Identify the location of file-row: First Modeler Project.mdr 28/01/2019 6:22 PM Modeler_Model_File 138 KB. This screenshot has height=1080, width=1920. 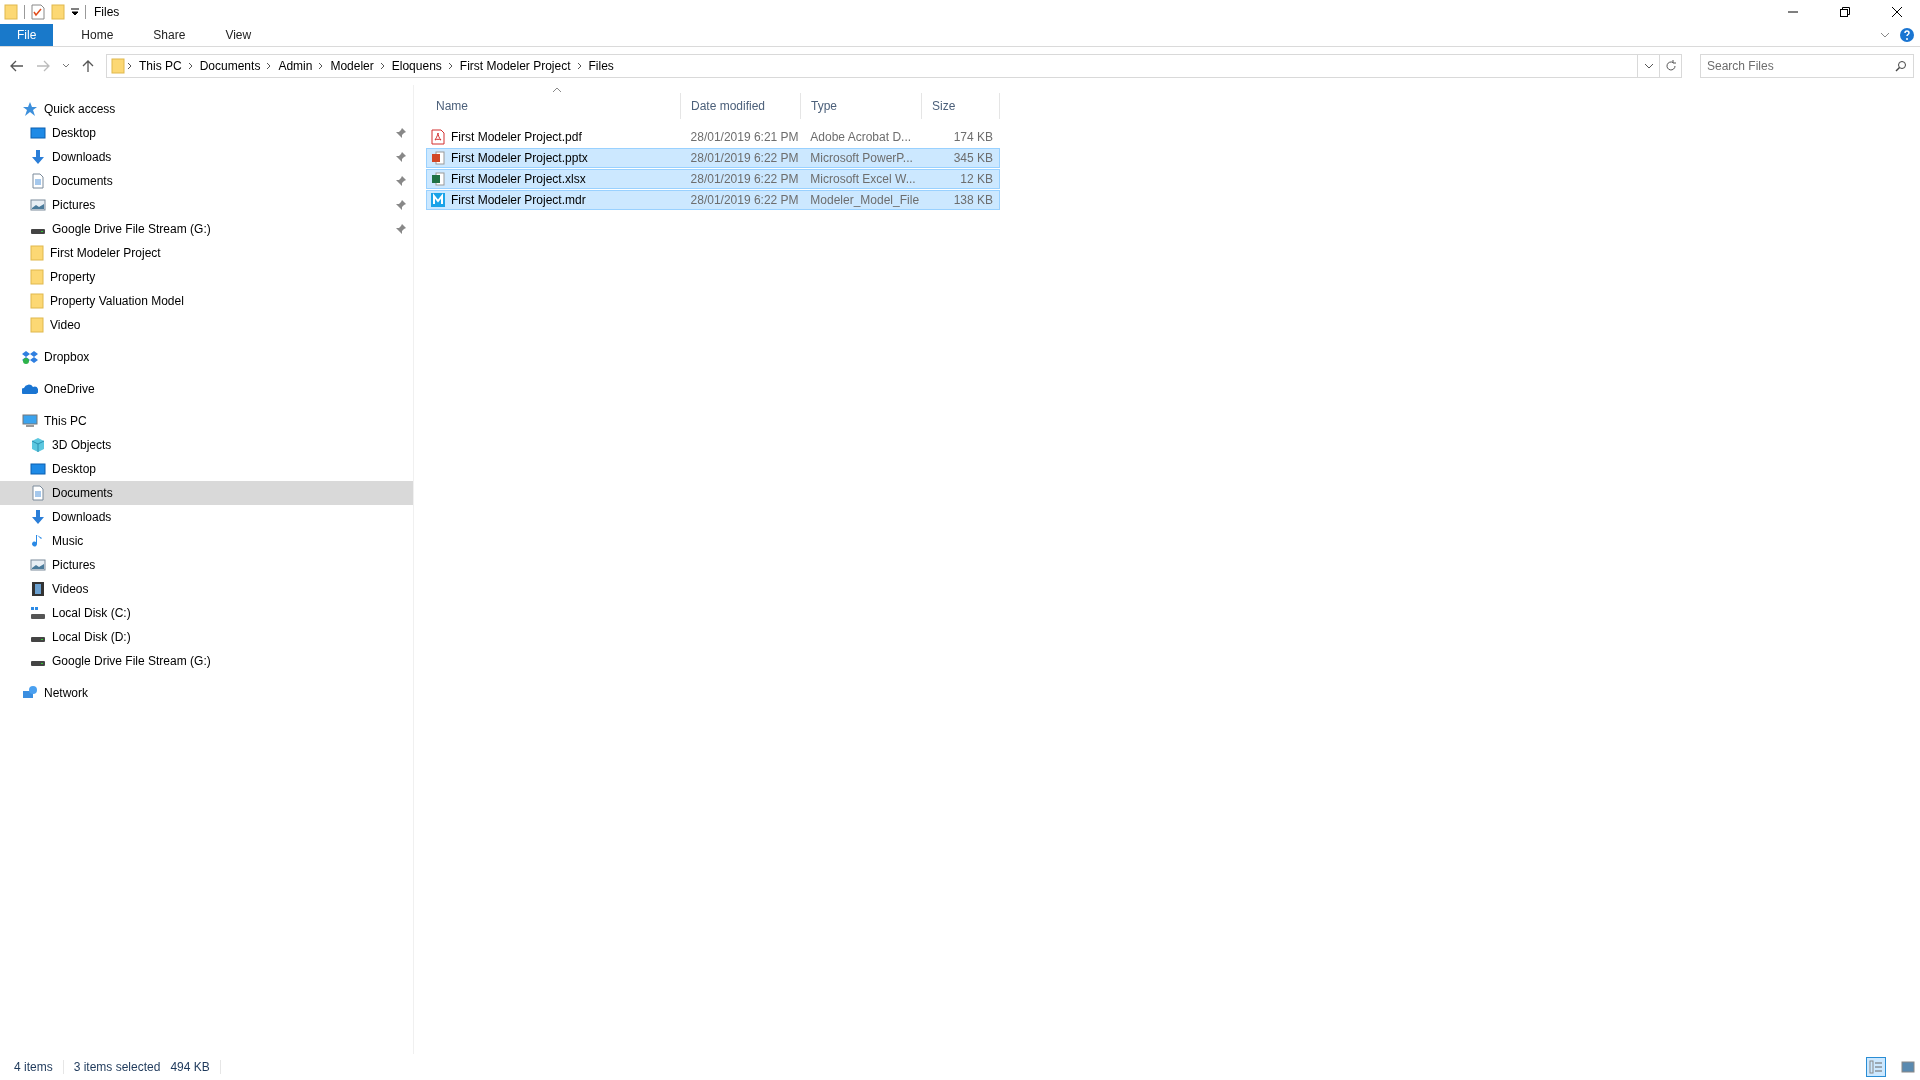
(713, 200).